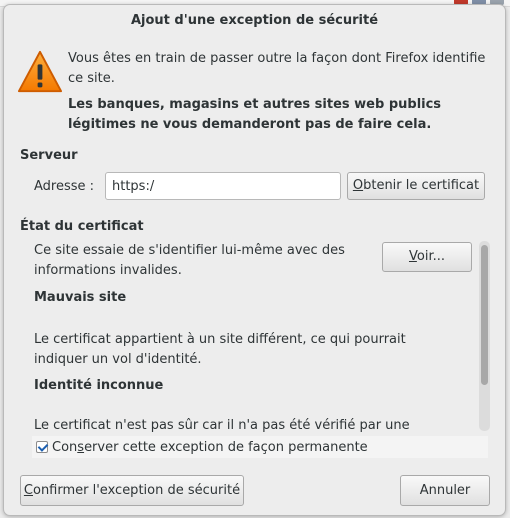 Image resolution: width=510 pixels, height=518 pixels. What do you see at coordinates (416, 186) in the screenshot?
I see `get-certificate-button: Obtenir le certificat` at bounding box center [416, 186].